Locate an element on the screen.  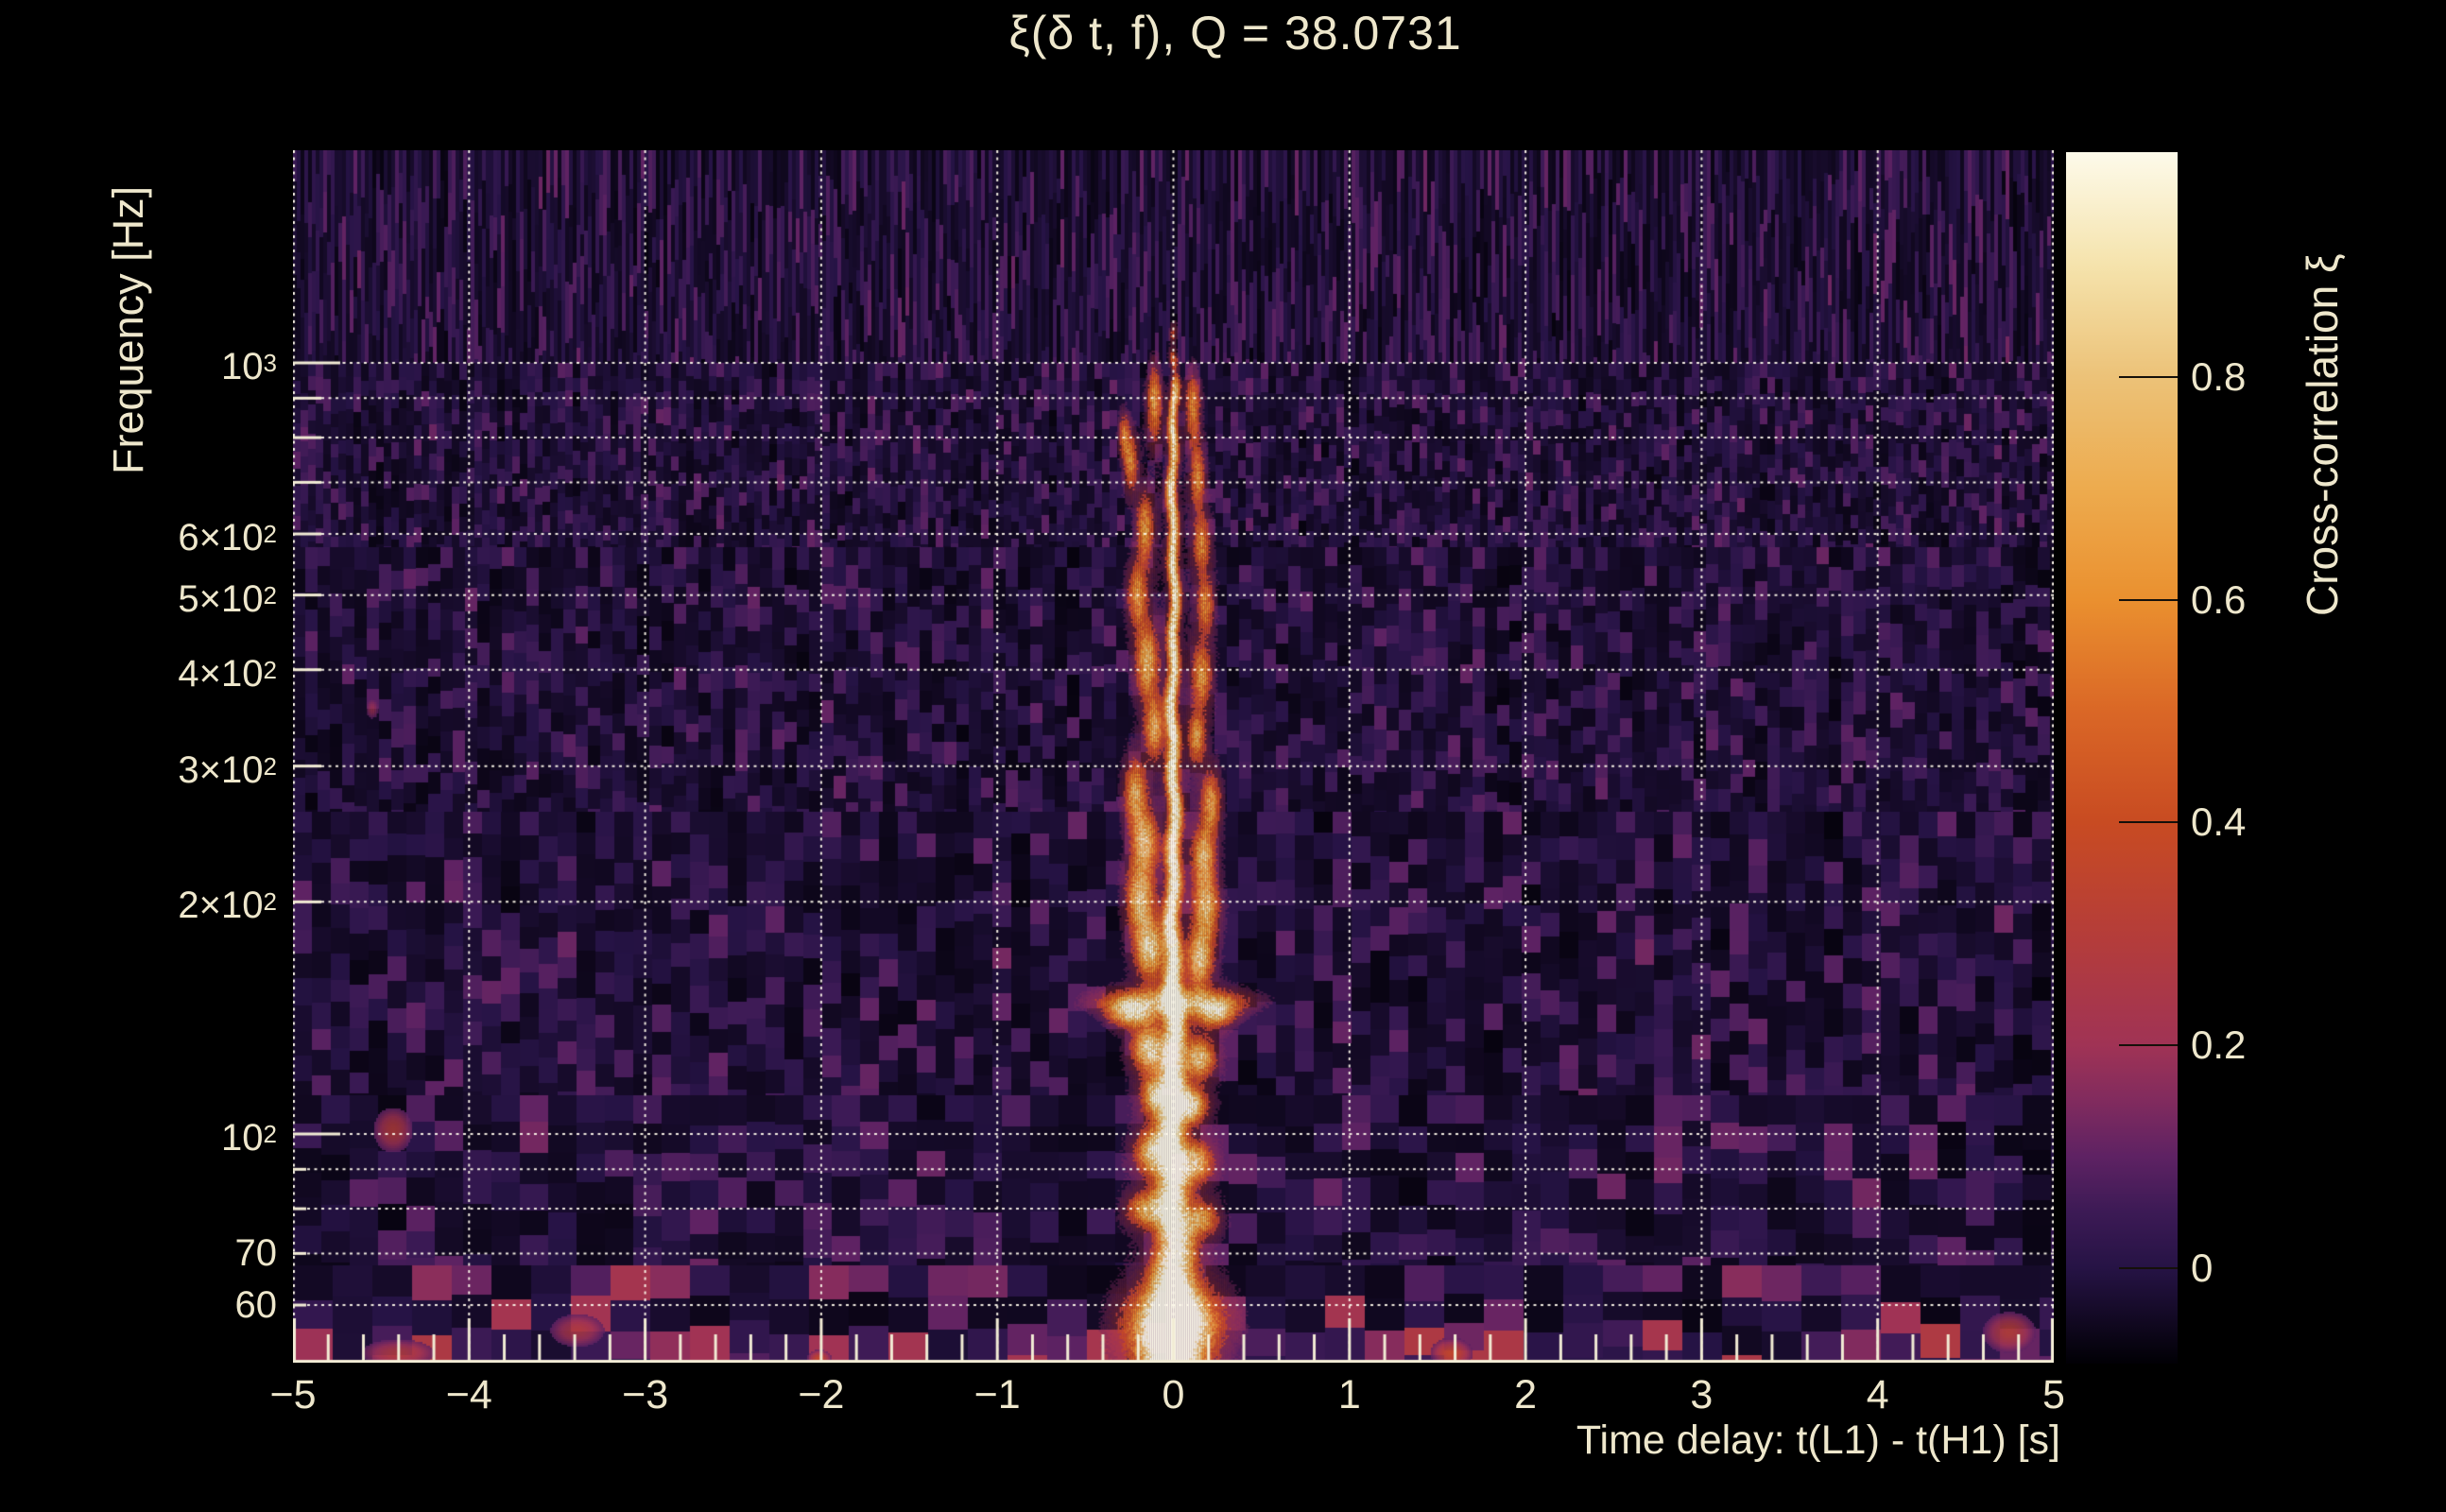
x-tick-label: 0 is located at coordinates (1173, 1395).